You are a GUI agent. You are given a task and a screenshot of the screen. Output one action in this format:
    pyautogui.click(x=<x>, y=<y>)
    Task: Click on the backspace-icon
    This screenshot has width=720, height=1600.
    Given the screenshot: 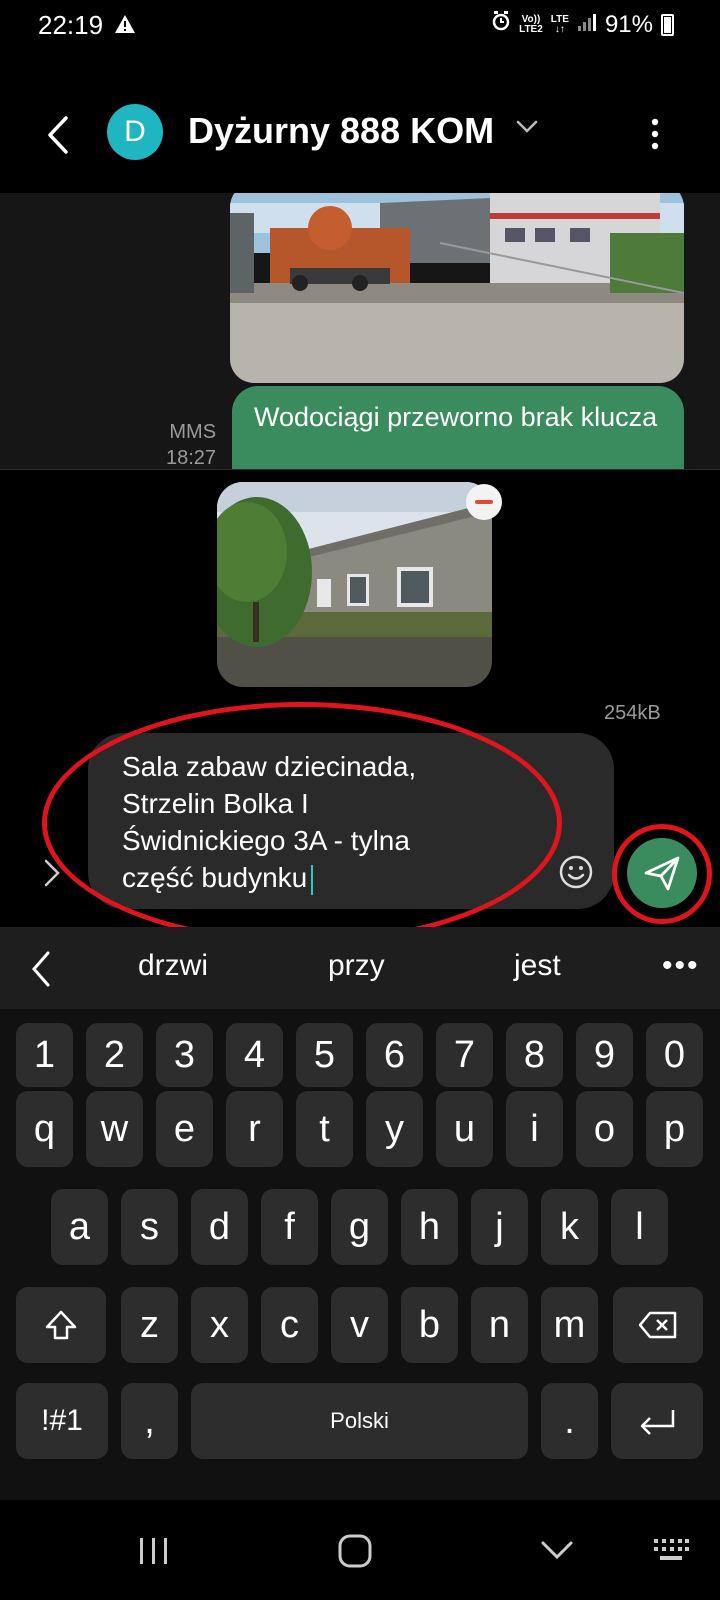 What is the action you would take?
    pyautogui.click(x=657, y=1325)
    